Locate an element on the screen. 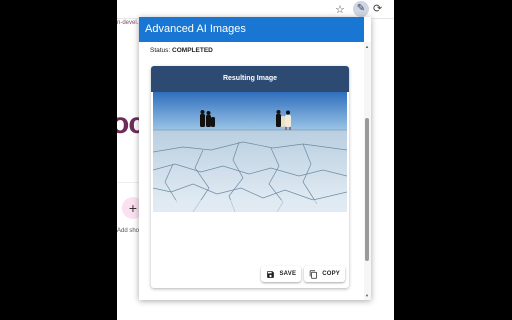 Image resolution: width=512 pixels, height=320 pixels. extension-icon: ✎ is located at coordinates (361, 9).